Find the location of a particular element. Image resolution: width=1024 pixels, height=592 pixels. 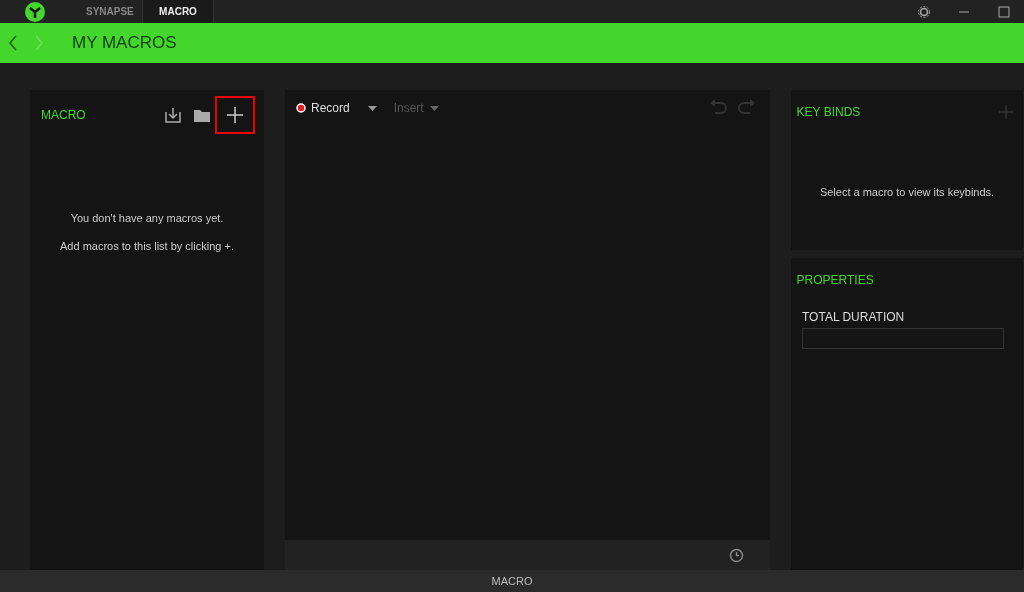

duration-field is located at coordinates (903, 339).